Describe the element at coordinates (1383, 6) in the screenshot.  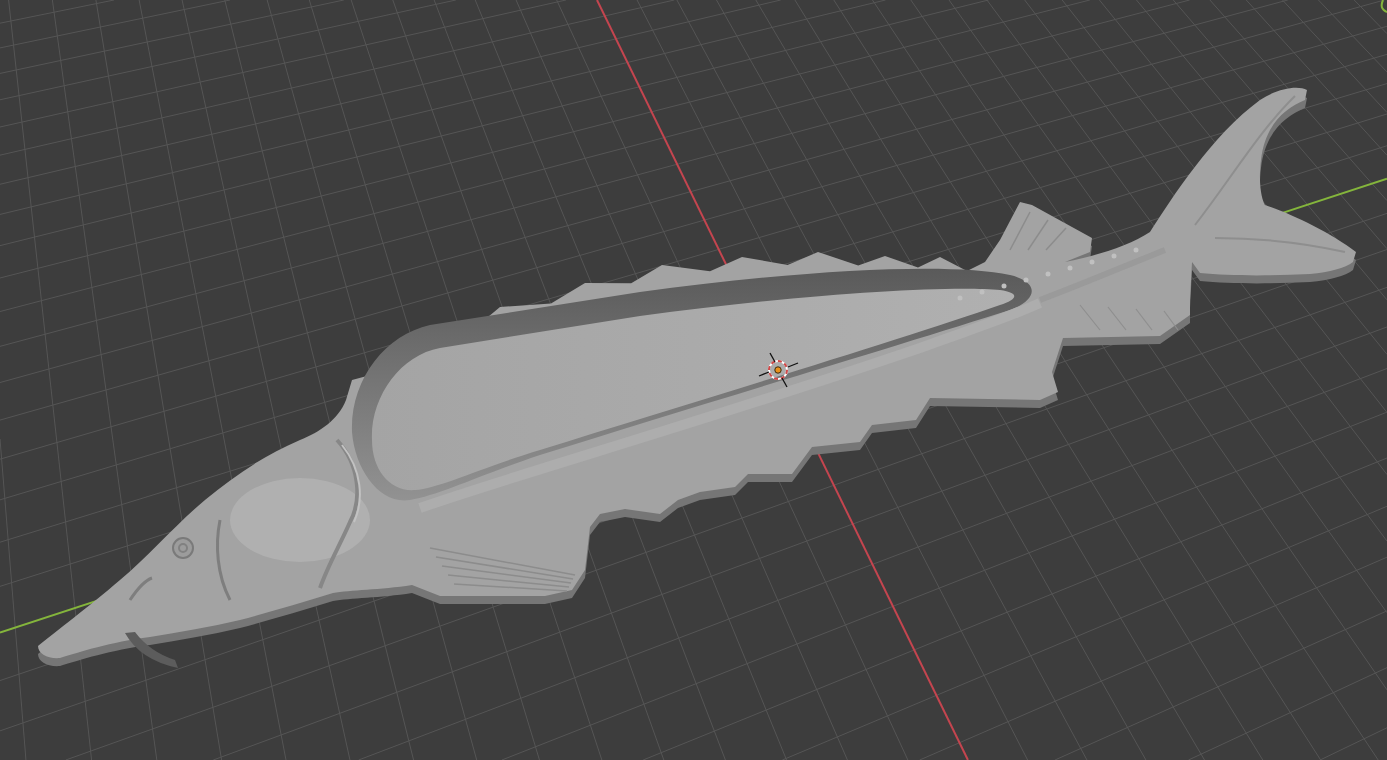
I see `ring-icon` at that location.